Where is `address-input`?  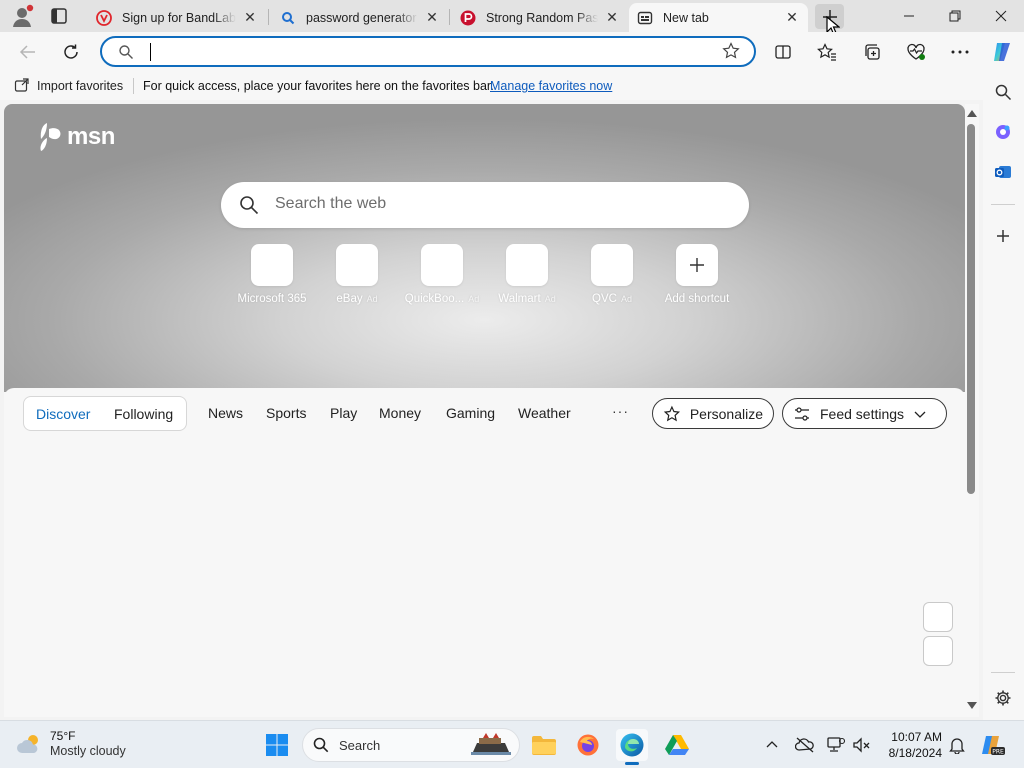 address-input is located at coordinates (426, 52).